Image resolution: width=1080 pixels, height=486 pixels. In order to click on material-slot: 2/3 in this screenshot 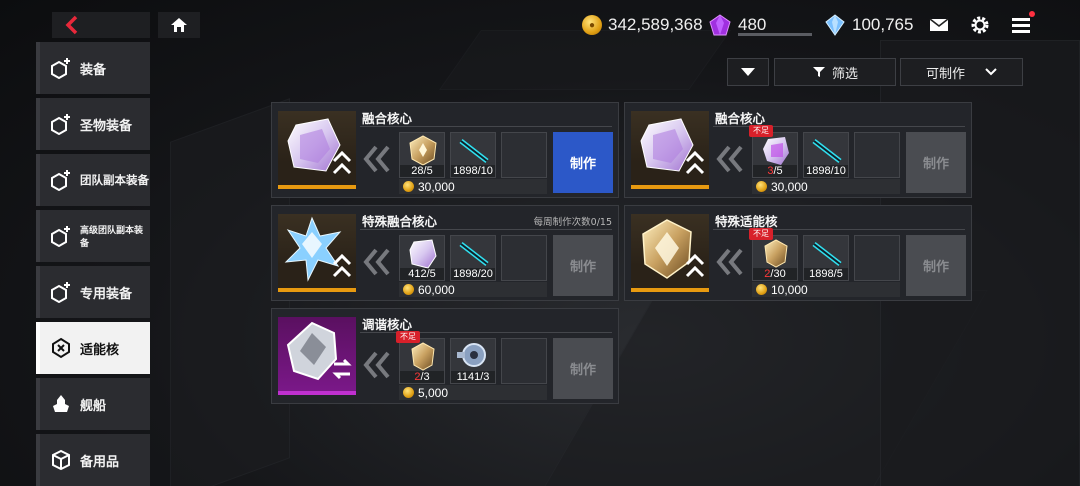, I will do `click(422, 361)`.